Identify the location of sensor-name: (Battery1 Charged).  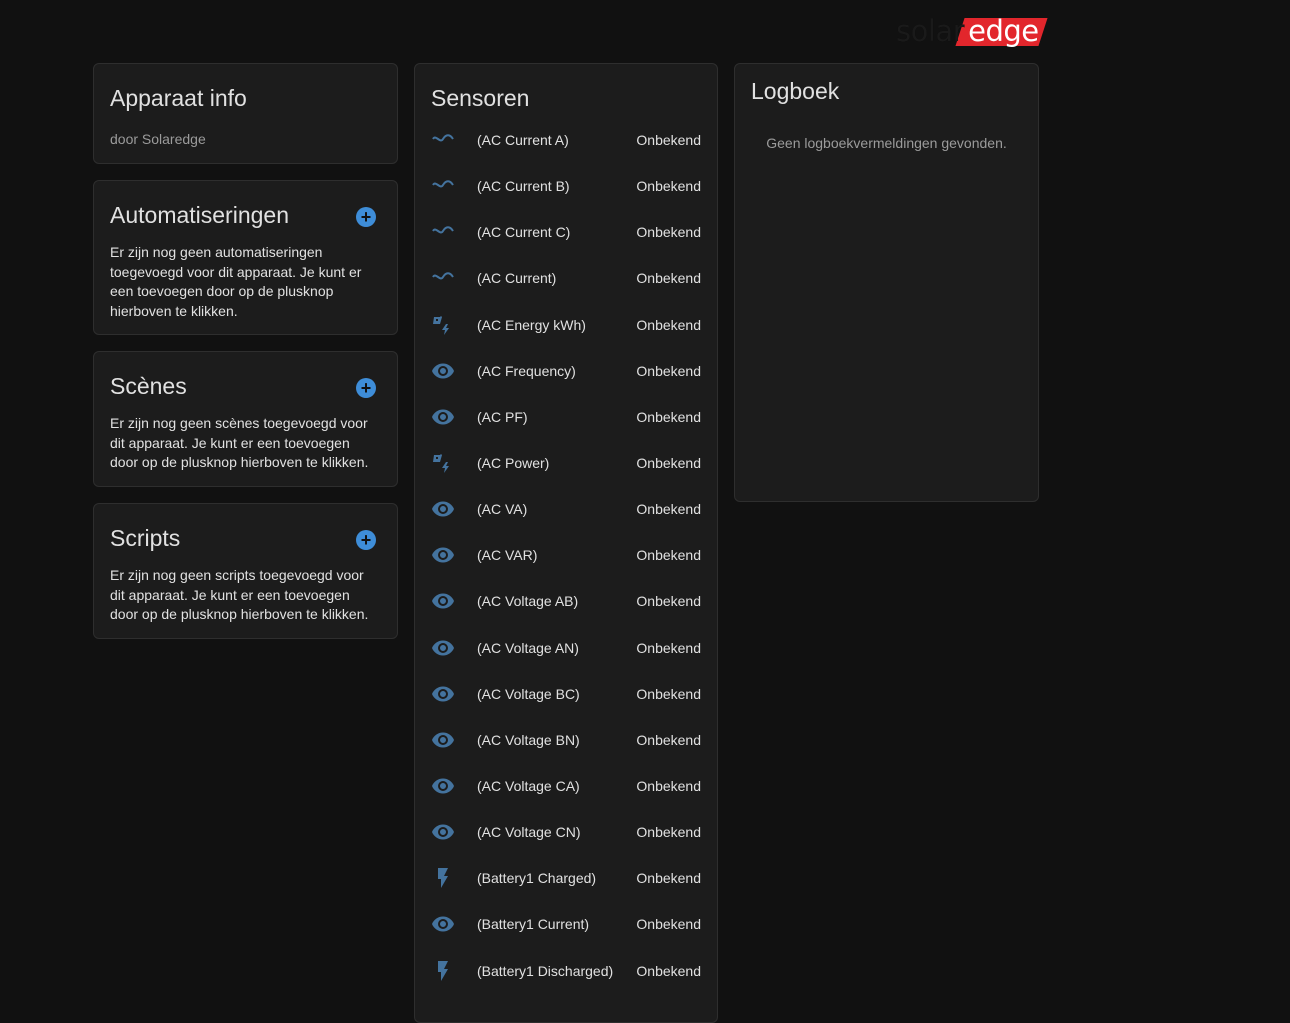
(537, 878).